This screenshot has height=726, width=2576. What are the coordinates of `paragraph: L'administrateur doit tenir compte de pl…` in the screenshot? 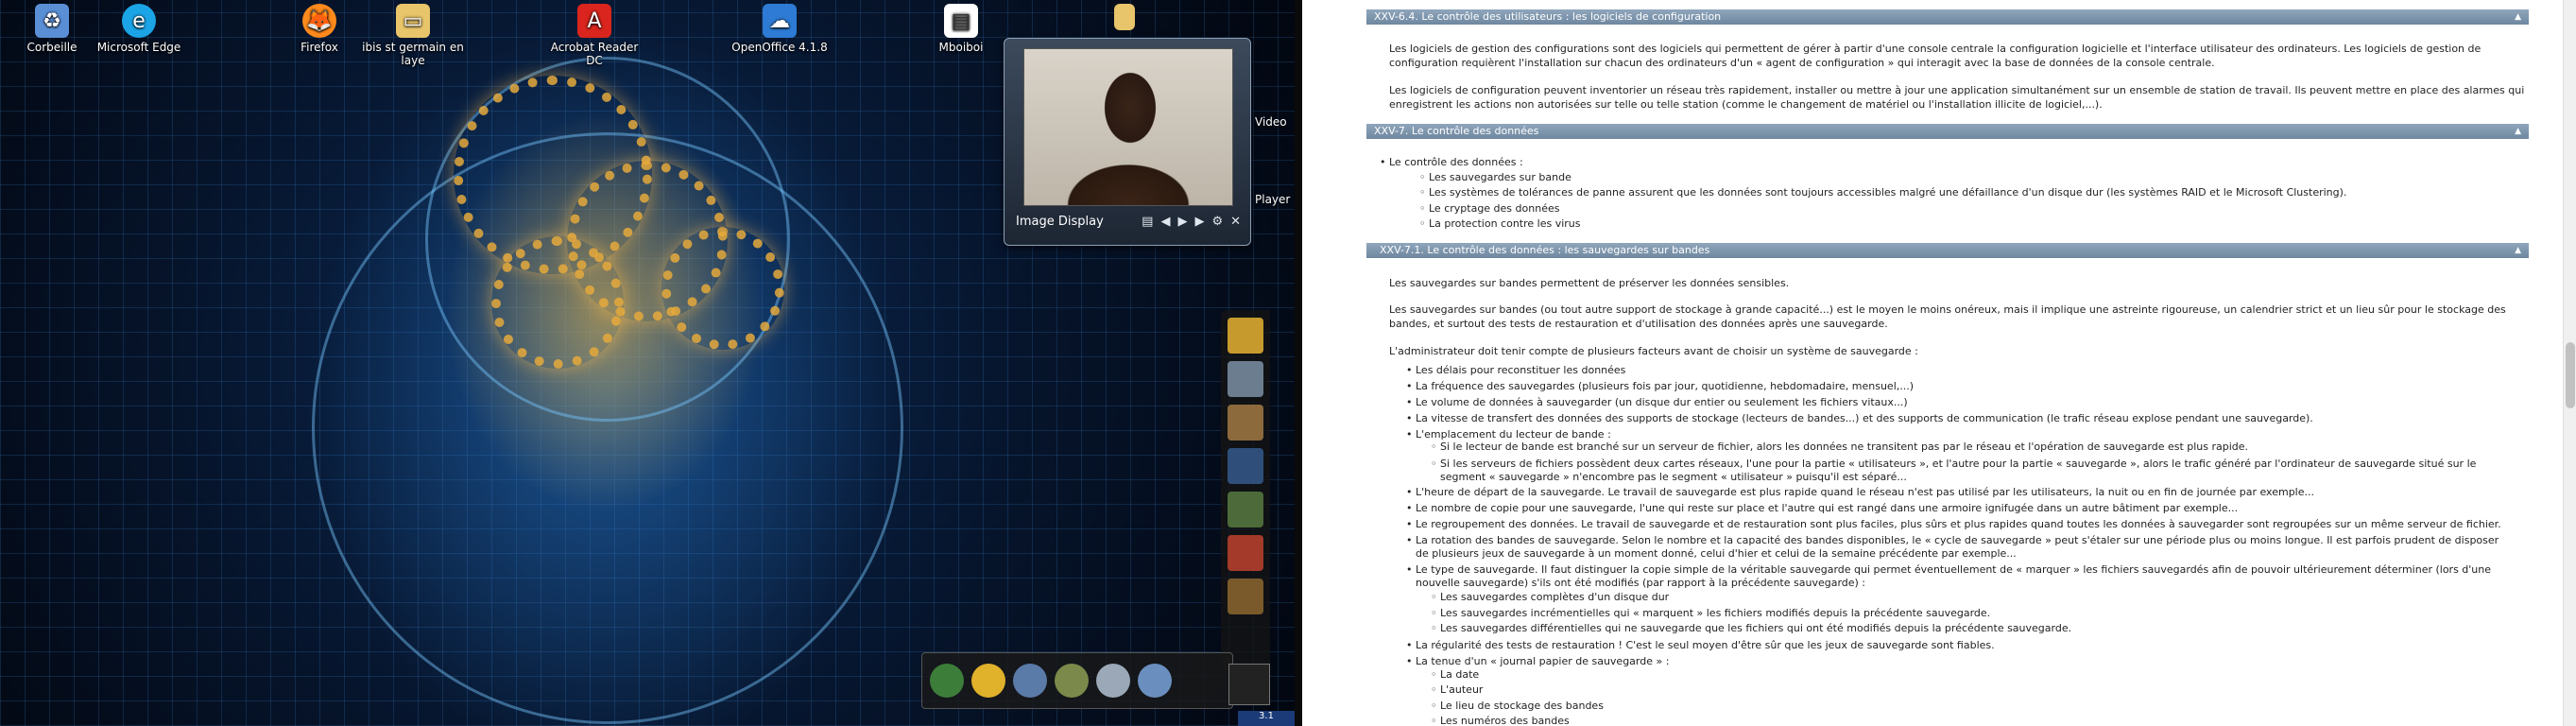 It's located at (1653, 351).